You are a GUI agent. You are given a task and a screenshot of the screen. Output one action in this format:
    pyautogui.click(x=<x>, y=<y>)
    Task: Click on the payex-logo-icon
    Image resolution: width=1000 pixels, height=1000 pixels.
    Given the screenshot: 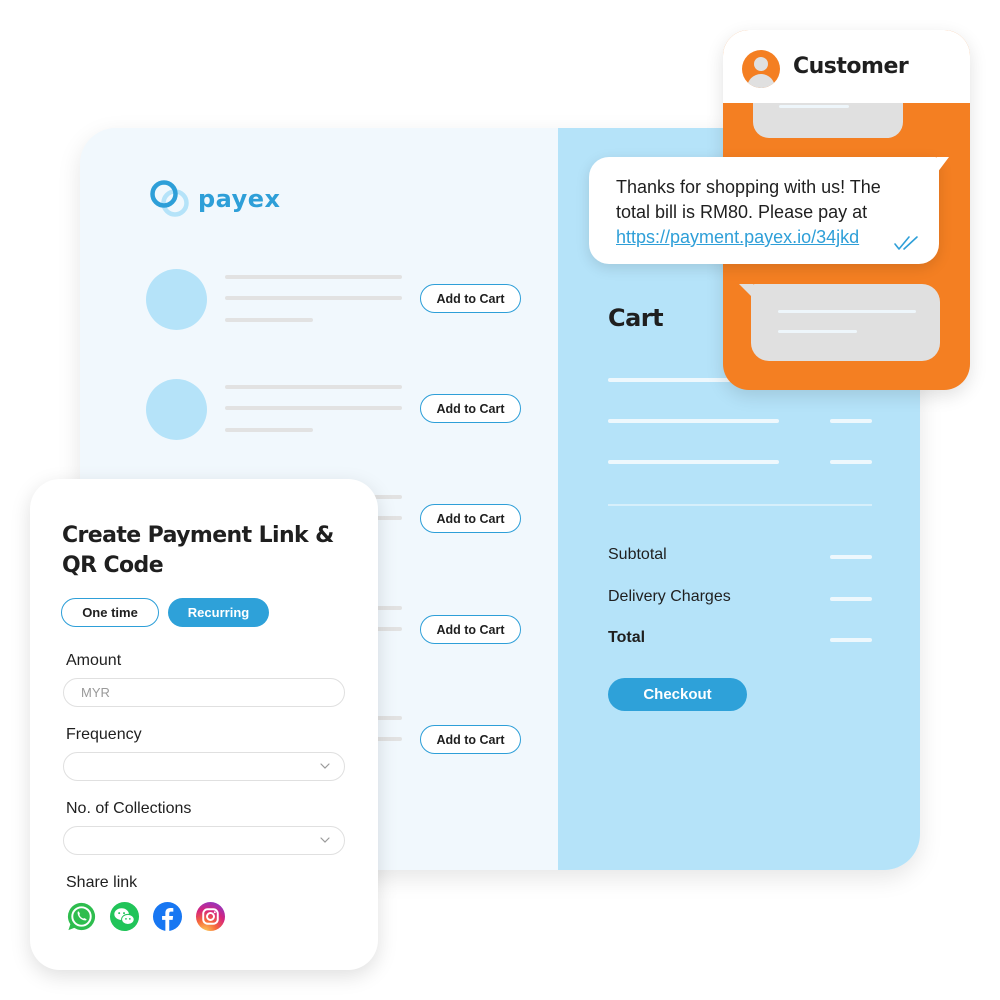 What is the action you would take?
    pyautogui.click(x=169, y=198)
    